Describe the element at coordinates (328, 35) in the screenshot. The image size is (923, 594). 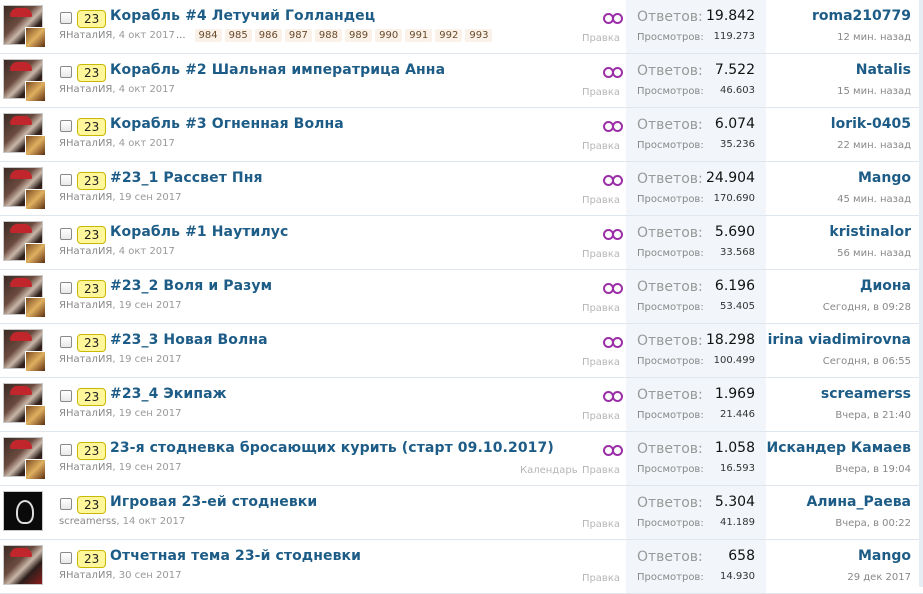
I see `page-link: 988` at that location.